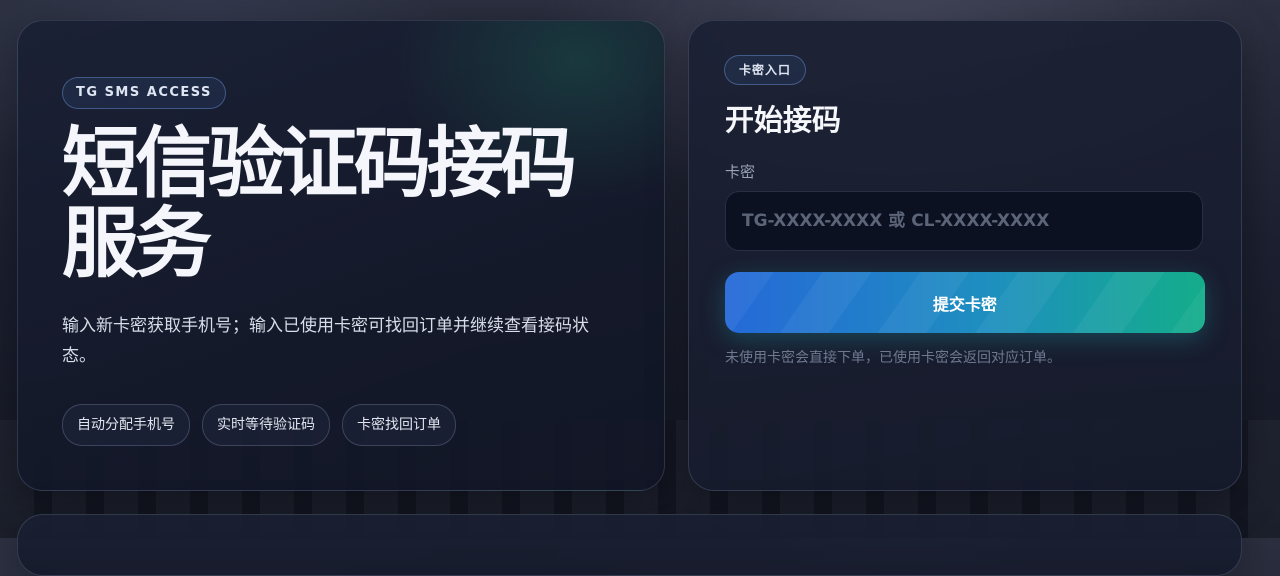  I want to click on submit-card-button: 提交卡密, so click(965, 302).